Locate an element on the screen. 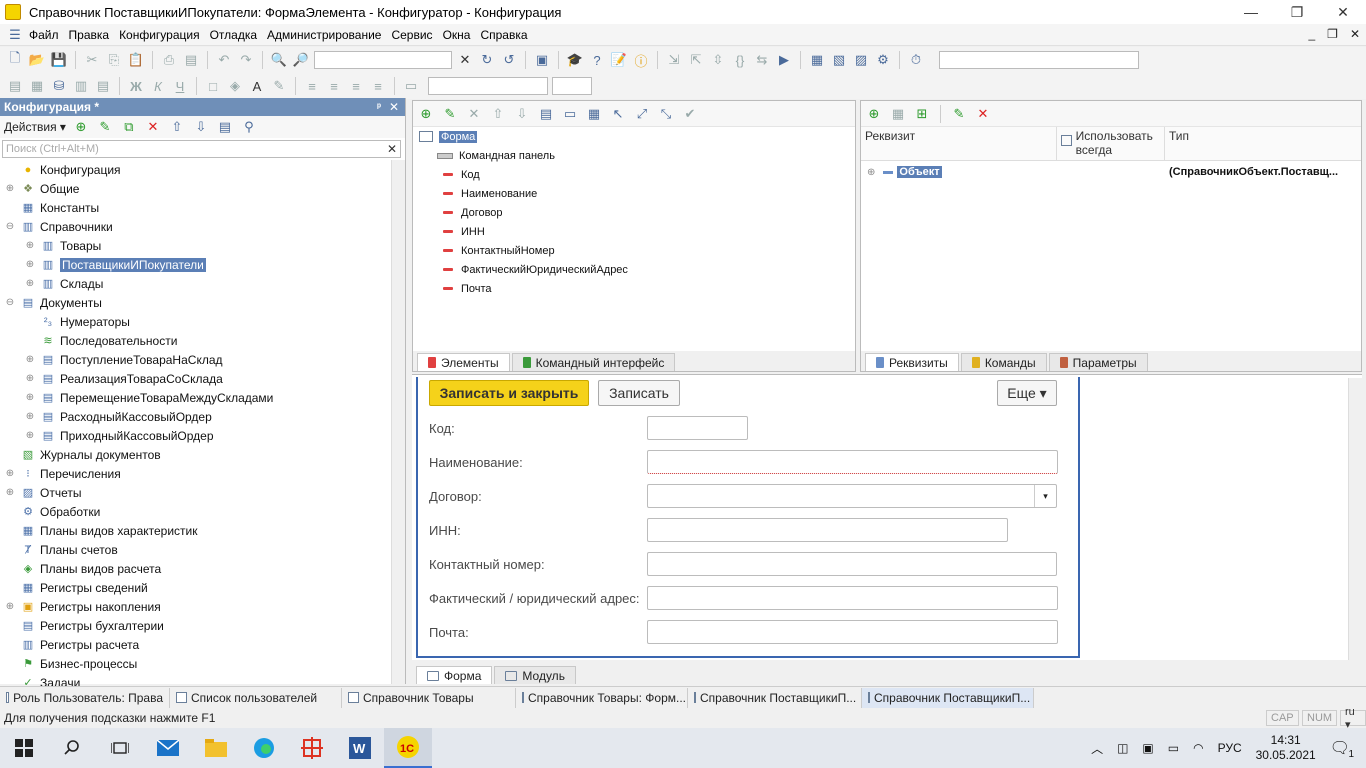  close-button: ✕ is located at coordinates (1343, 12).